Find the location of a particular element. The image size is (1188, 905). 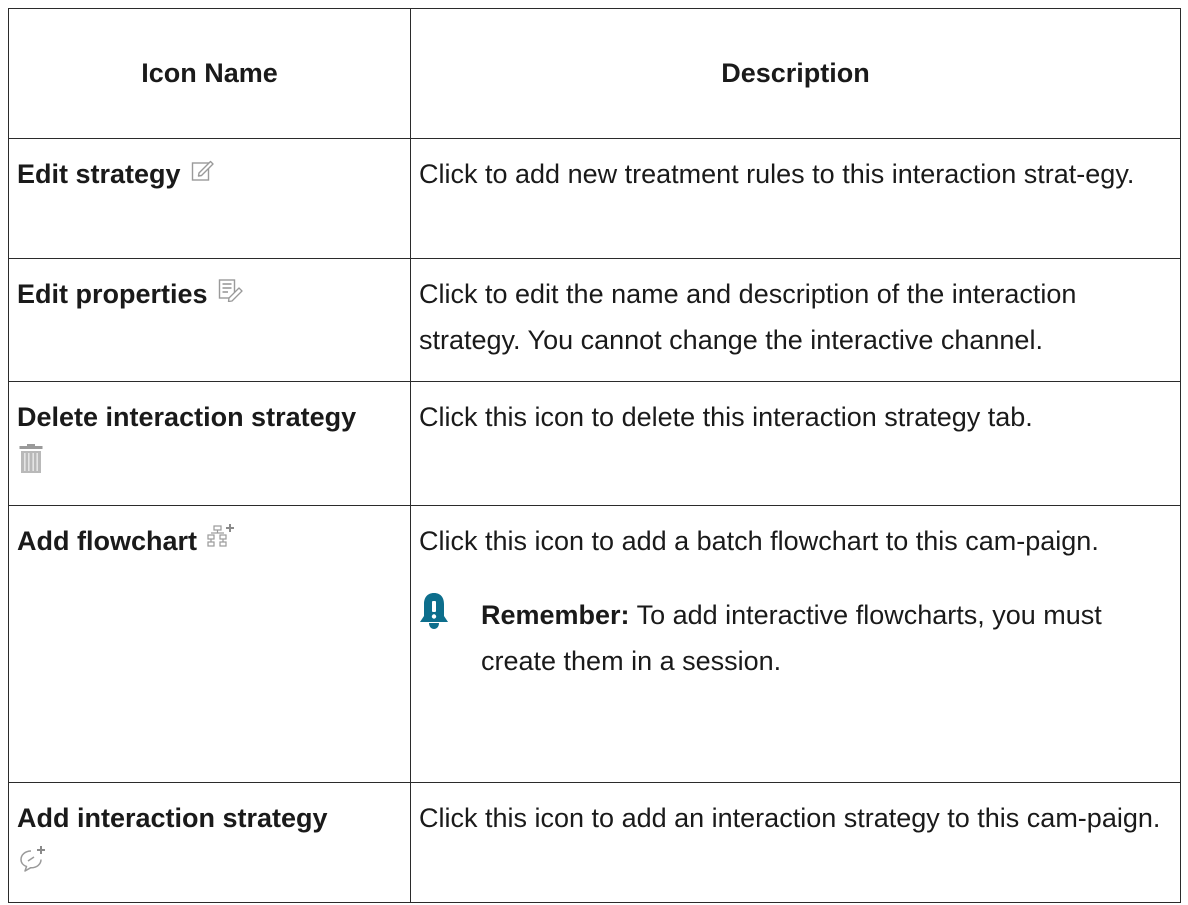

icon-name-label: Delete interaction strategy is located at coordinates (187, 417).